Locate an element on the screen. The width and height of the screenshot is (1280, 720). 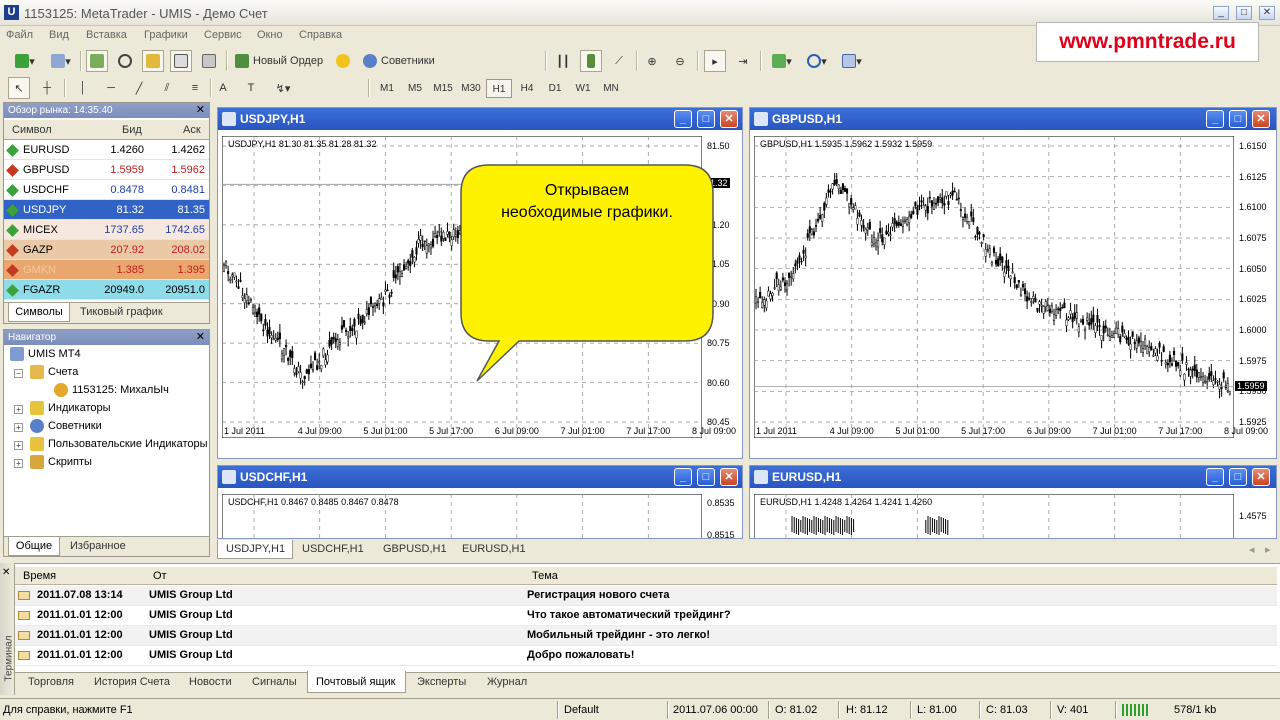
market-watch-row: FGAZR 20949.0 20951.0 is located at coordinates (106, 290).